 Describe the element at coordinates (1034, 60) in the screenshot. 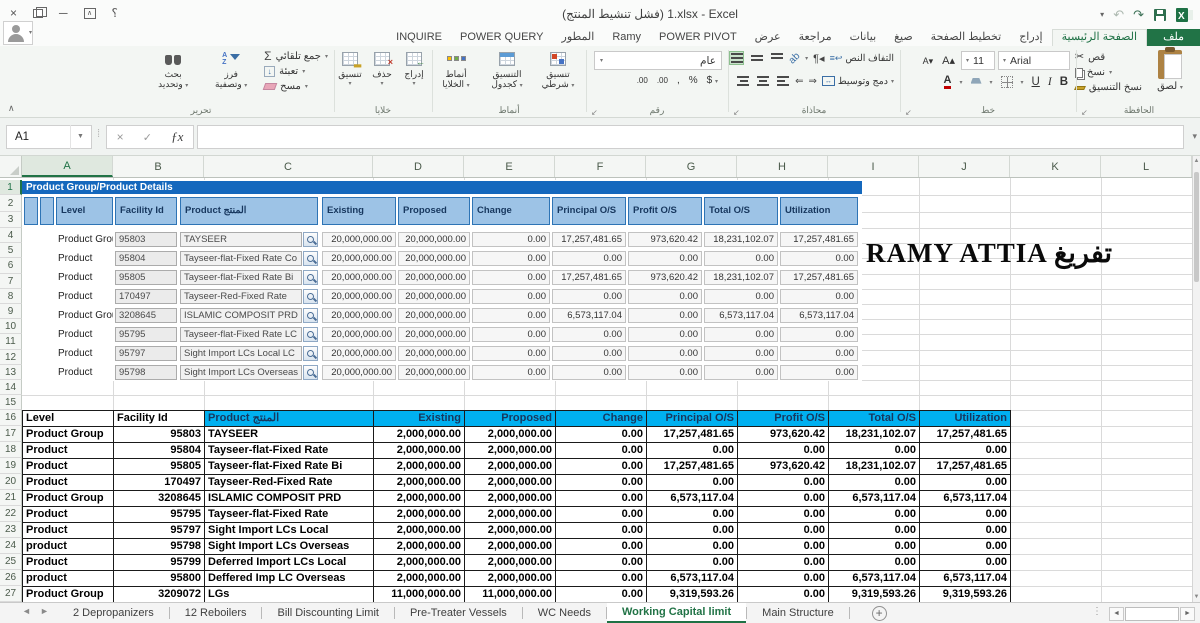

I see `font-name-select: ▾ Arial` at that location.